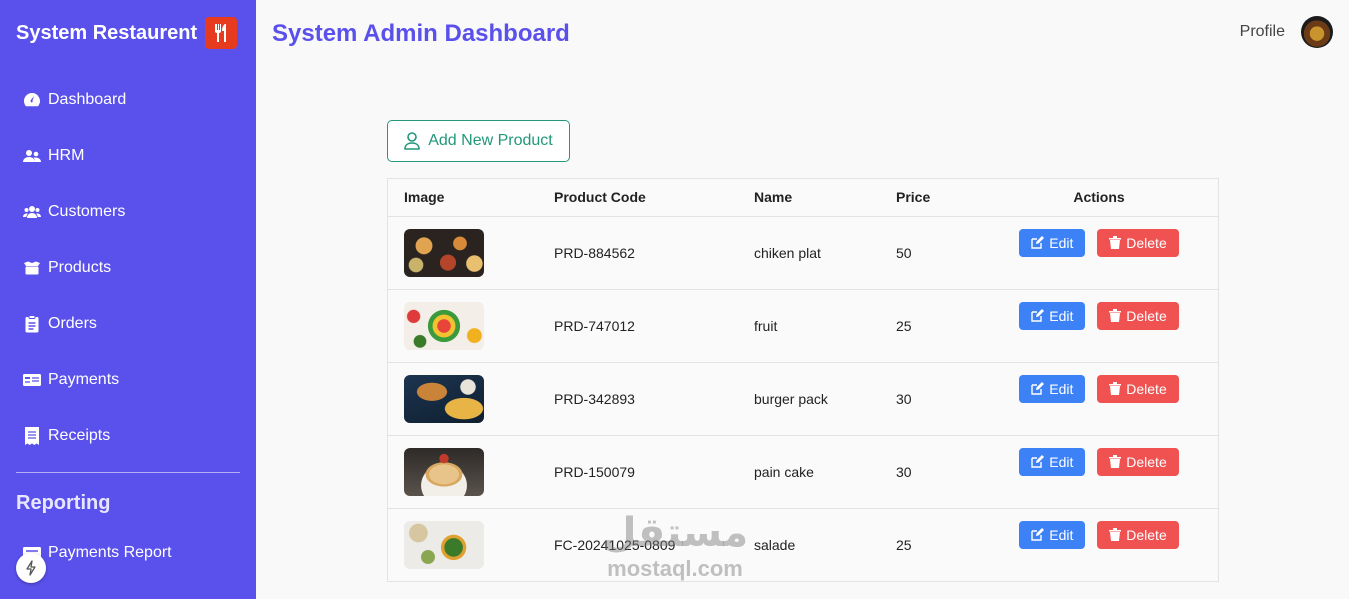  Describe the element at coordinates (32, 212) in the screenshot. I see `user-group-icon` at that location.